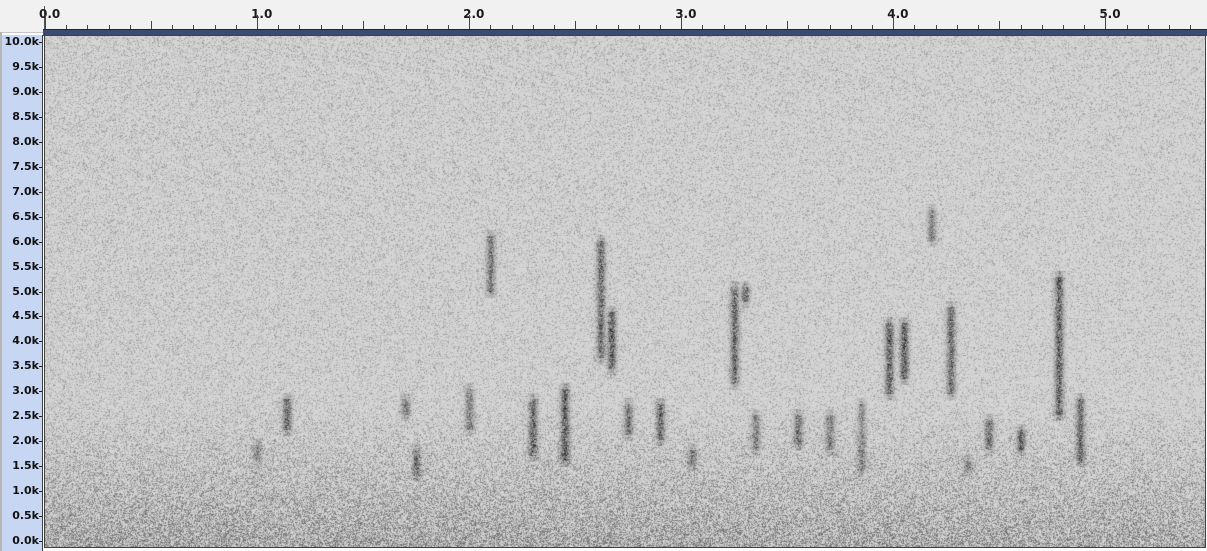 The height and width of the screenshot is (551, 1207). What do you see at coordinates (25, 341) in the screenshot?
I see `frequency-tick-label: 4.0k` at bounding box center [25, 341].